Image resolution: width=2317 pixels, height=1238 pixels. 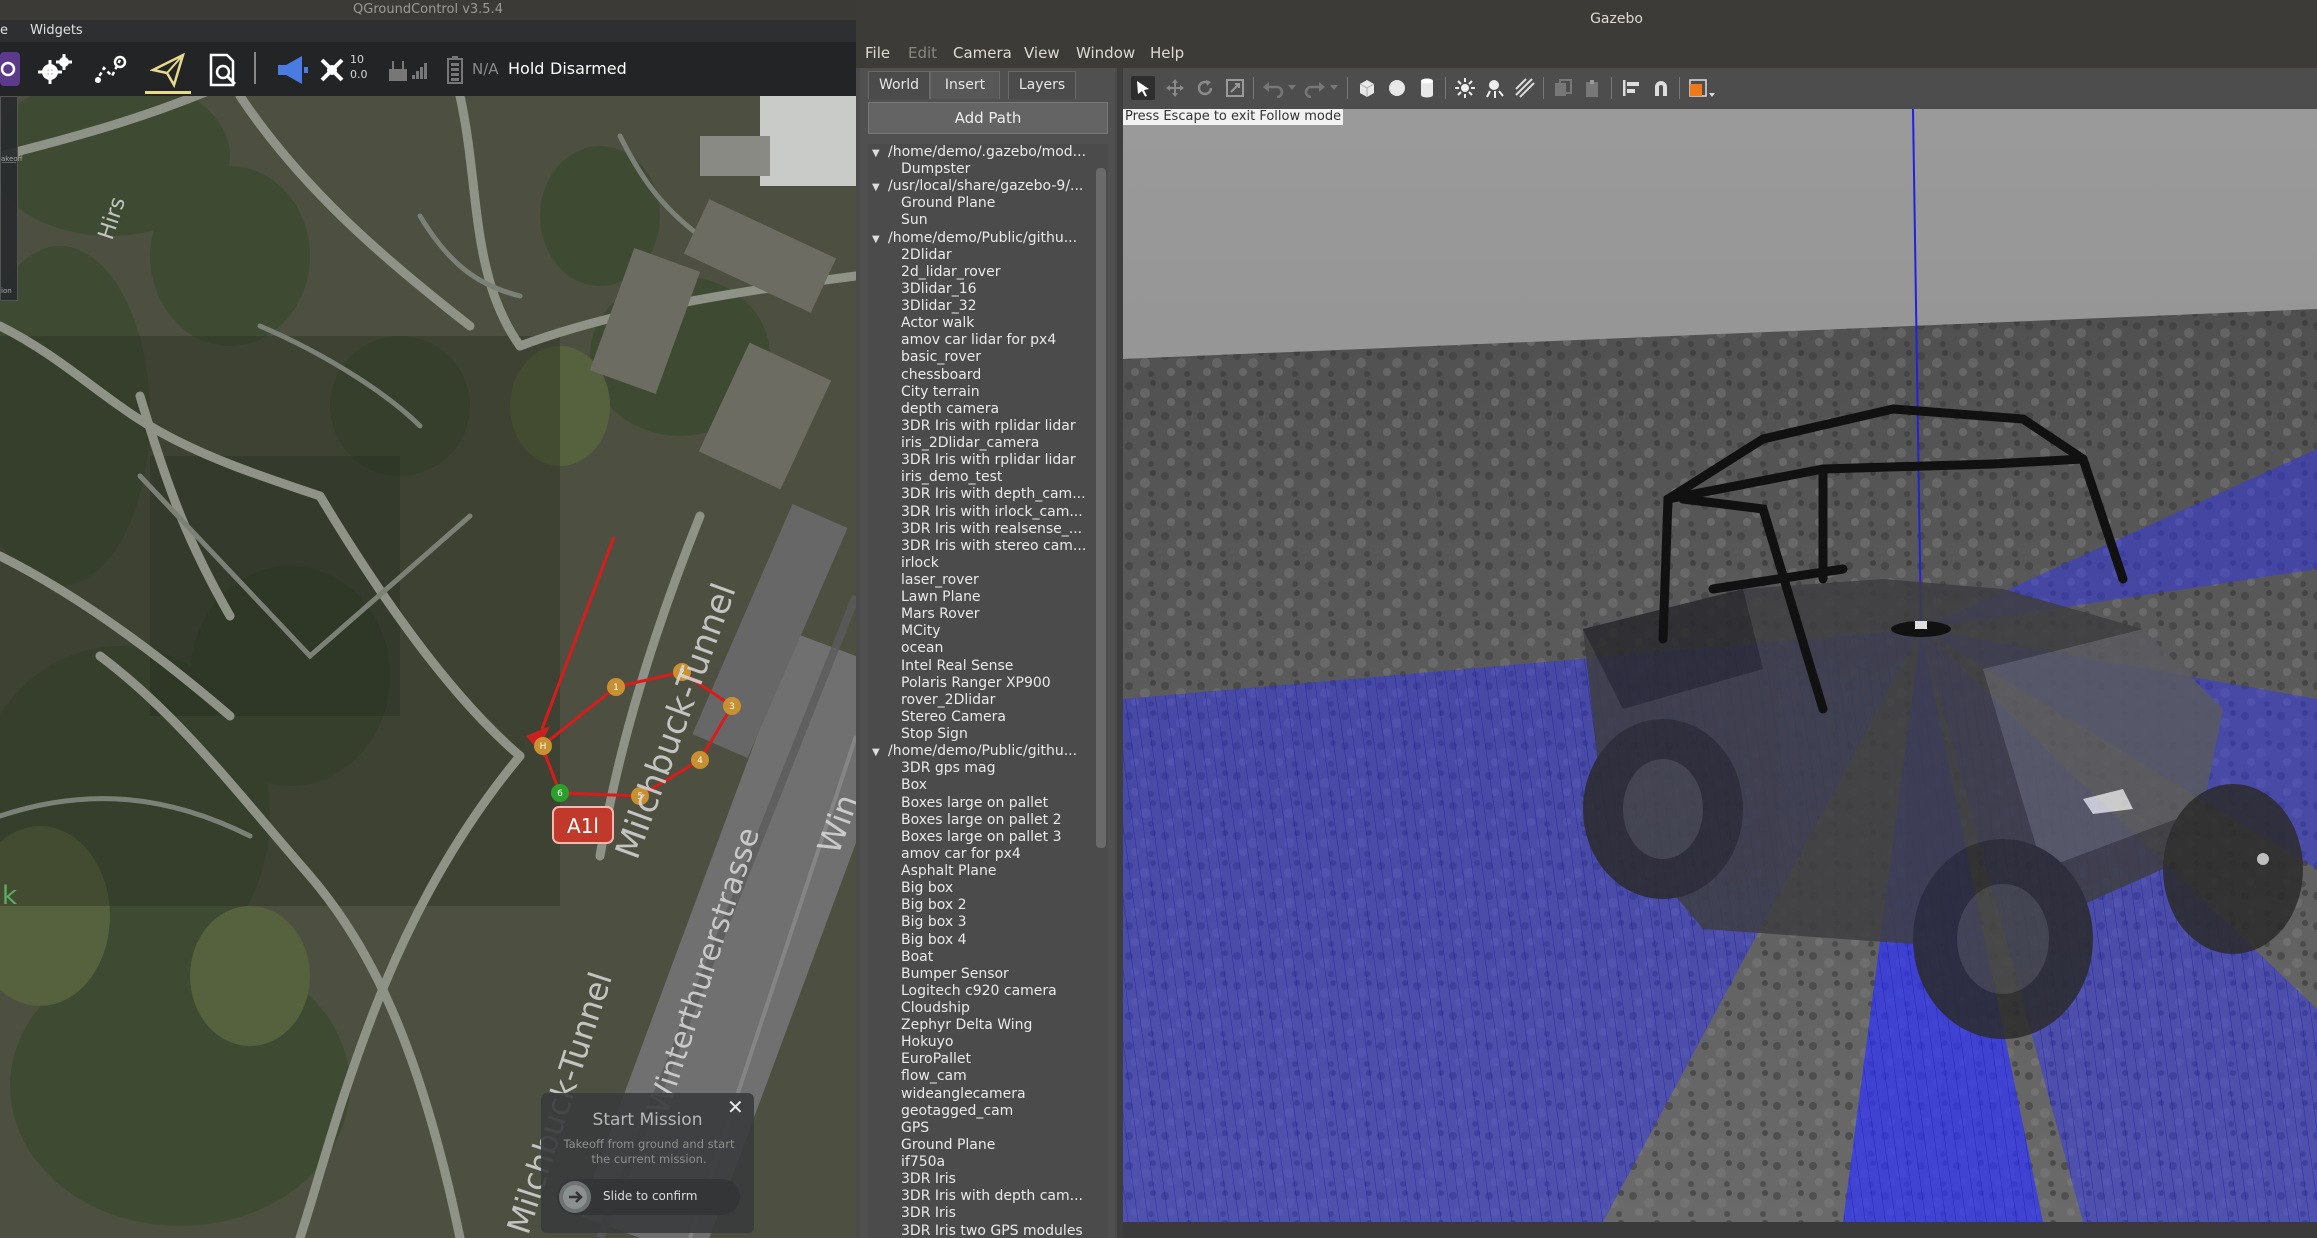 What do you see at coordinates (976, 683) in the screenshot?
I see `tree-item: Polaris Ranger XP900` at bounding box center [976, 683].